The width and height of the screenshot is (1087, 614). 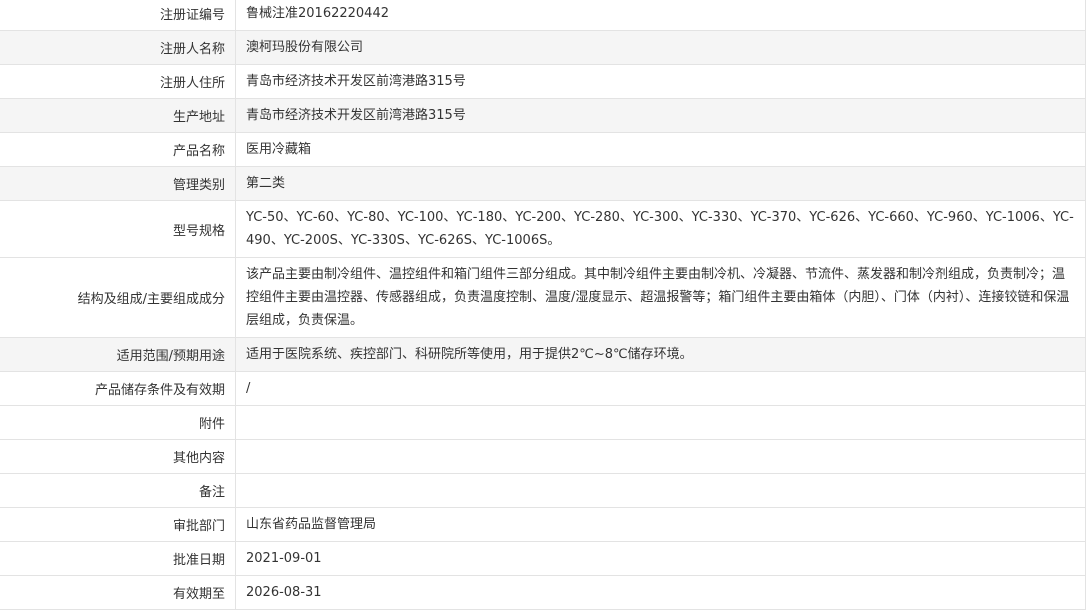 What do you see at coordinates (118, 297) in the screenshot?
I see `row-label: 结构及组成/主要组成成分` at bounding box center [118, 297].